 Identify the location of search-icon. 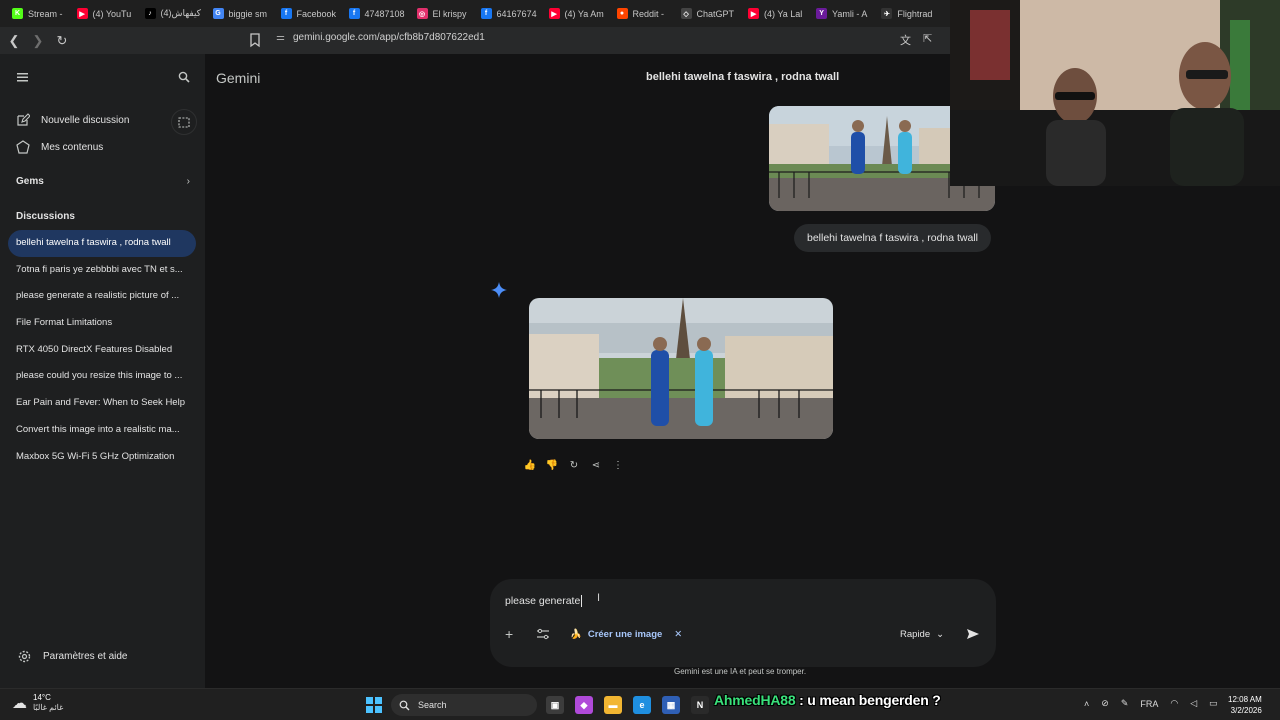
(184, 77).